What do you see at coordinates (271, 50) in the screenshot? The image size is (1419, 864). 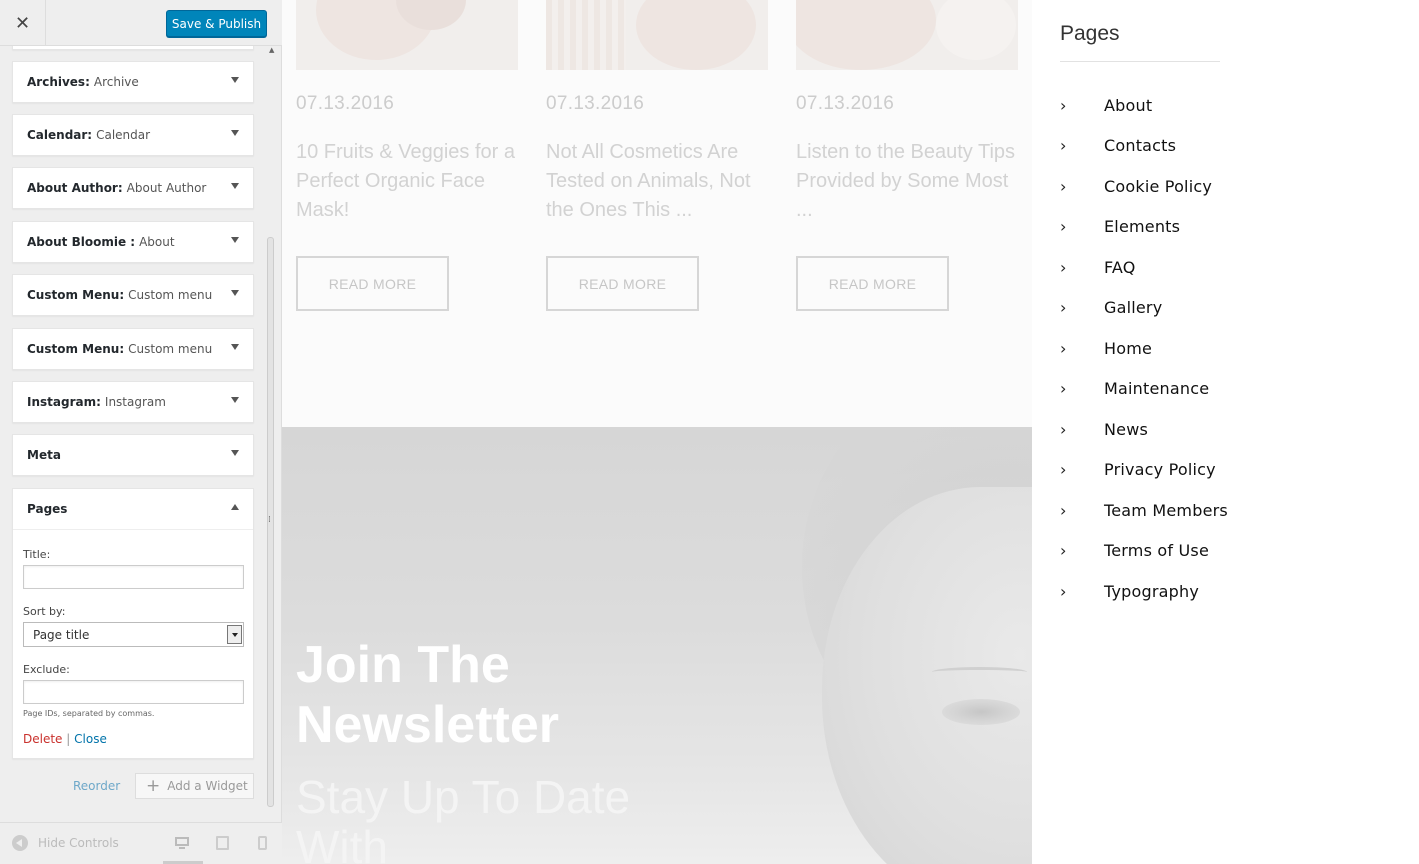 I see `scroll-up-arrow-icon: ▲` at bounding box center [271, 50].